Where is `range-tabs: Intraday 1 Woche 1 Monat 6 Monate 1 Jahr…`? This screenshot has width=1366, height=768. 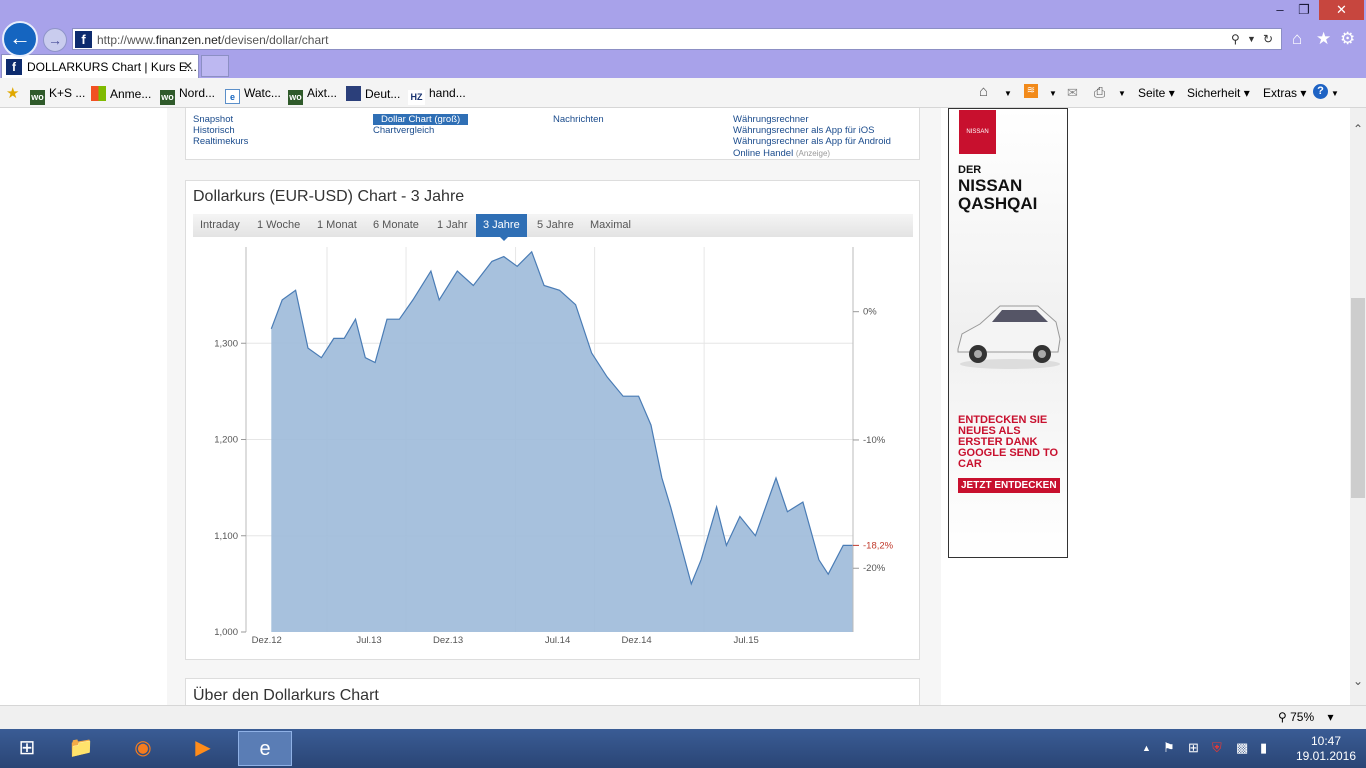 range-tabs: Intraday 1 Woche 1 Monat 6 Monate 1 Jahr… is located at coordinates (553, 227).